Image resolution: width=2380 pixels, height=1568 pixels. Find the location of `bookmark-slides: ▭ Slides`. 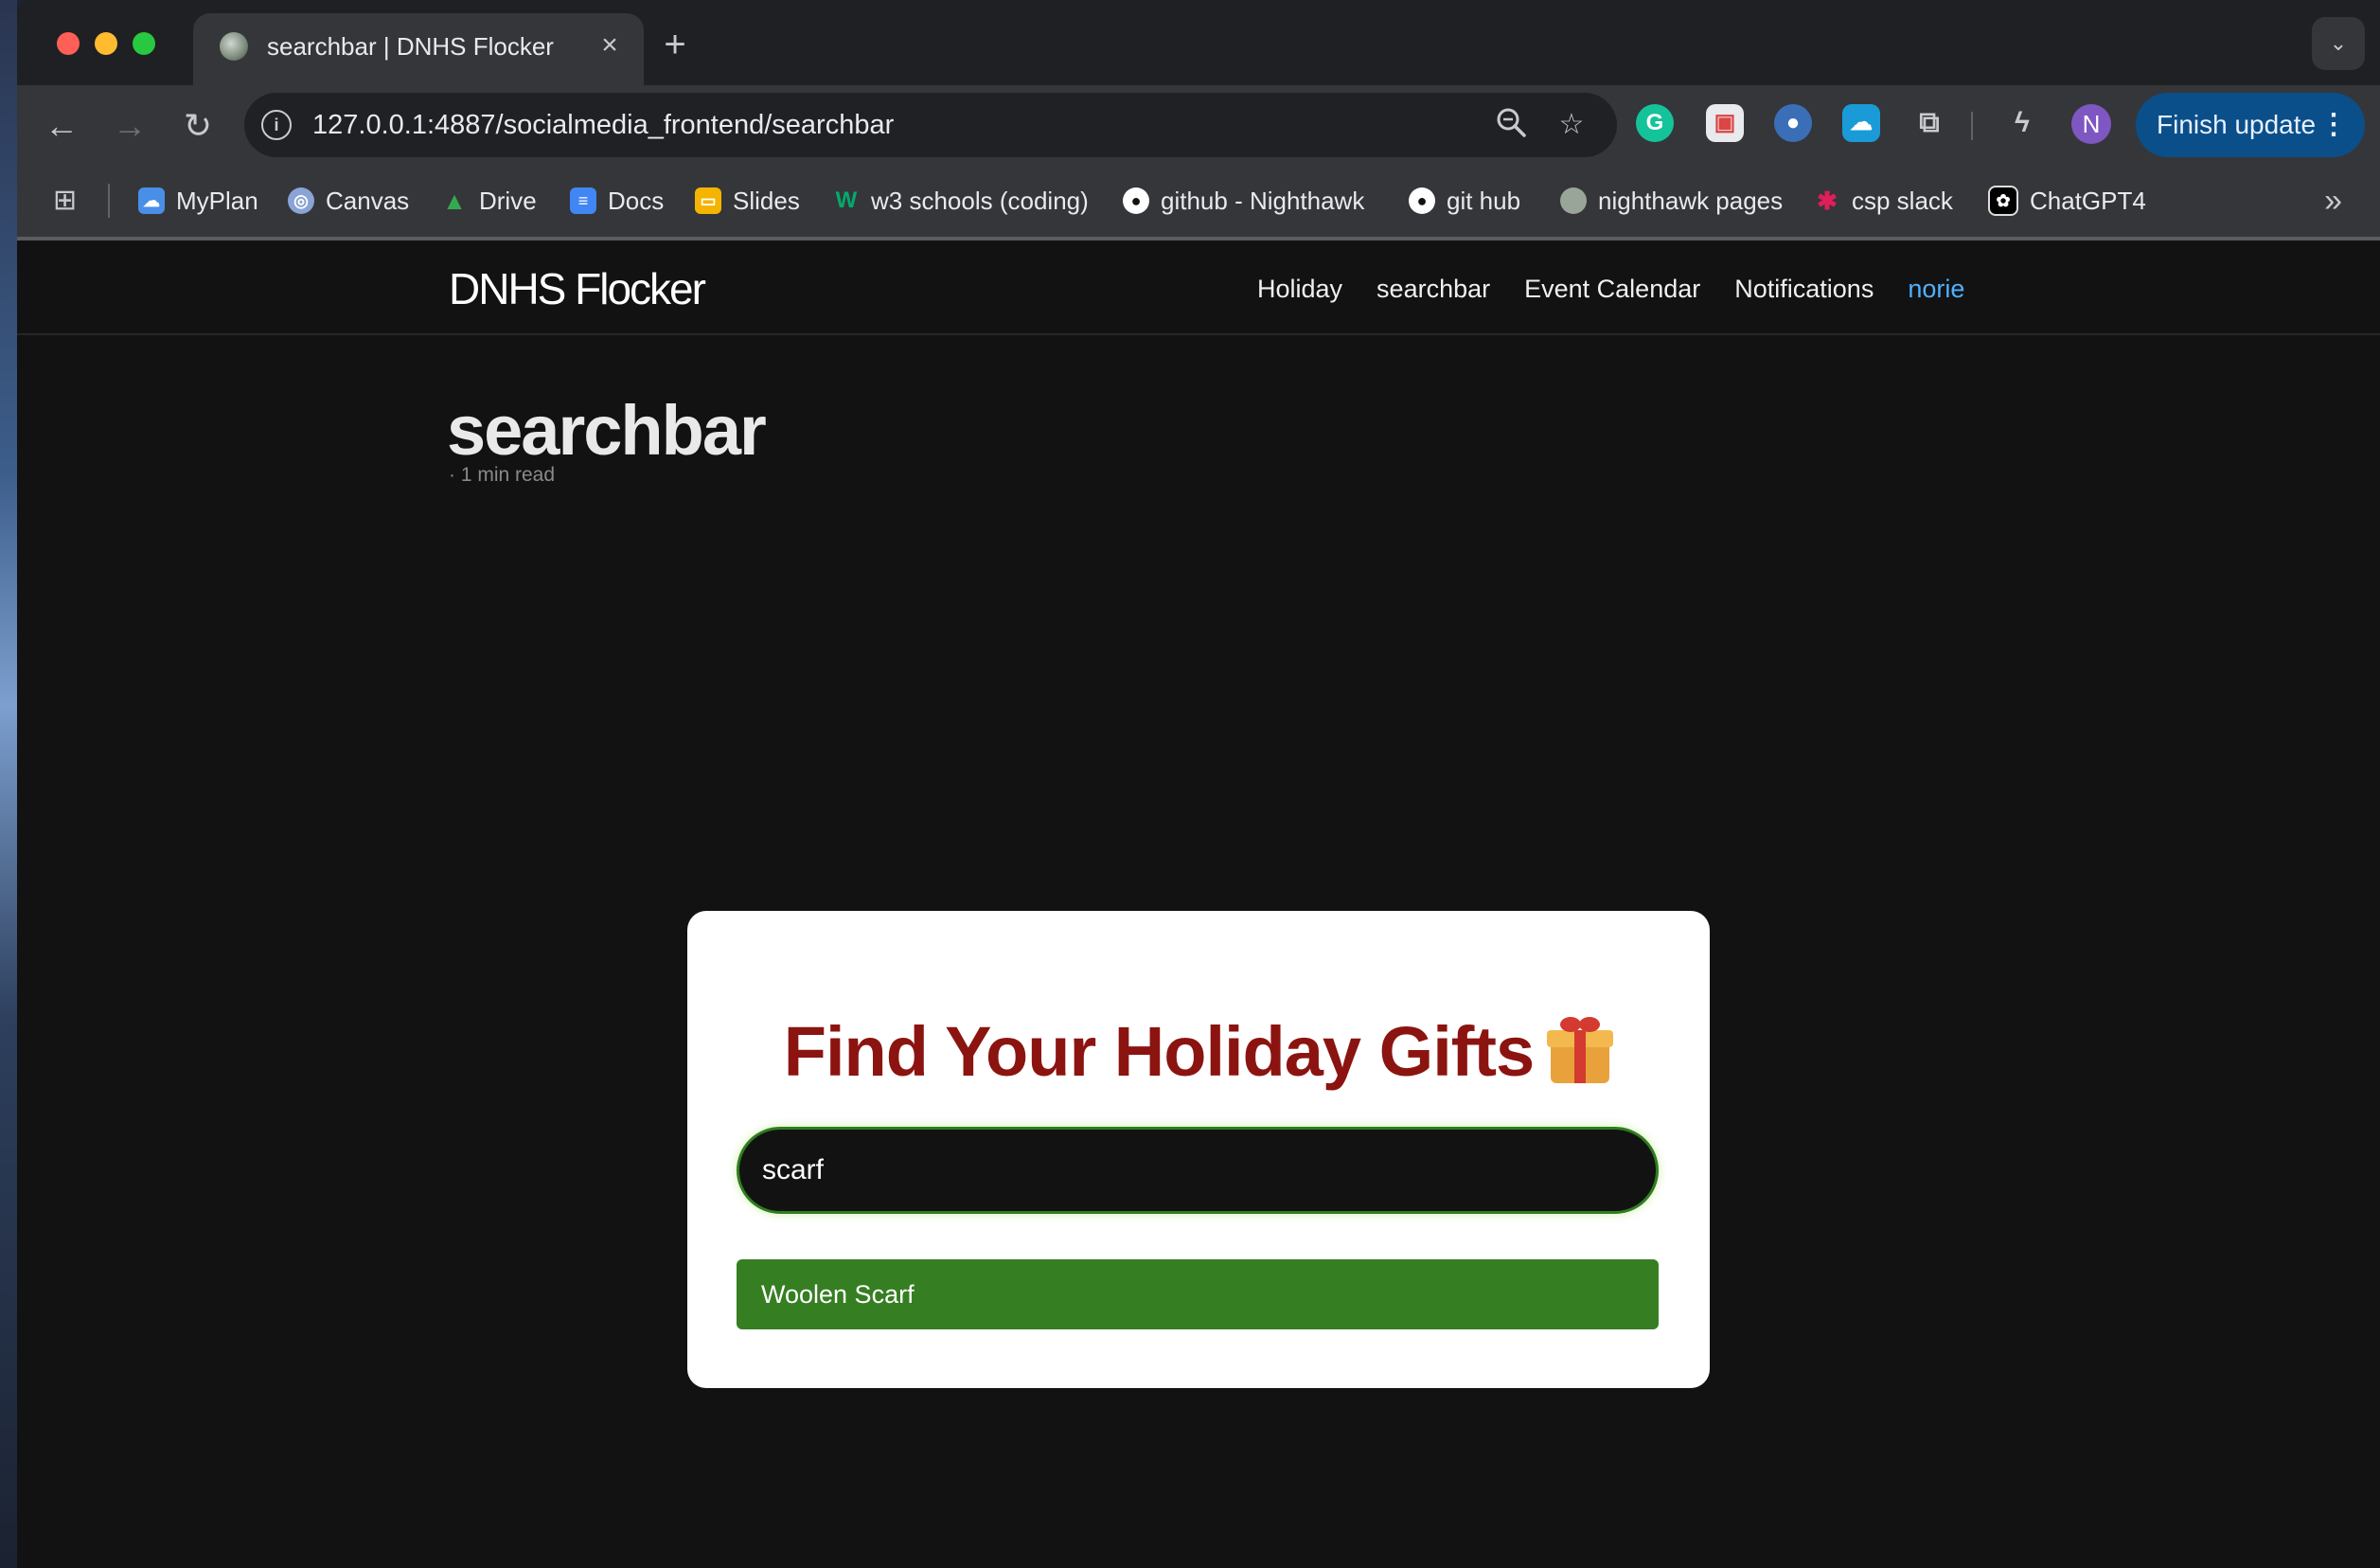

bookmark-slides: ▭ Slides is located at coordinates (747, 201).